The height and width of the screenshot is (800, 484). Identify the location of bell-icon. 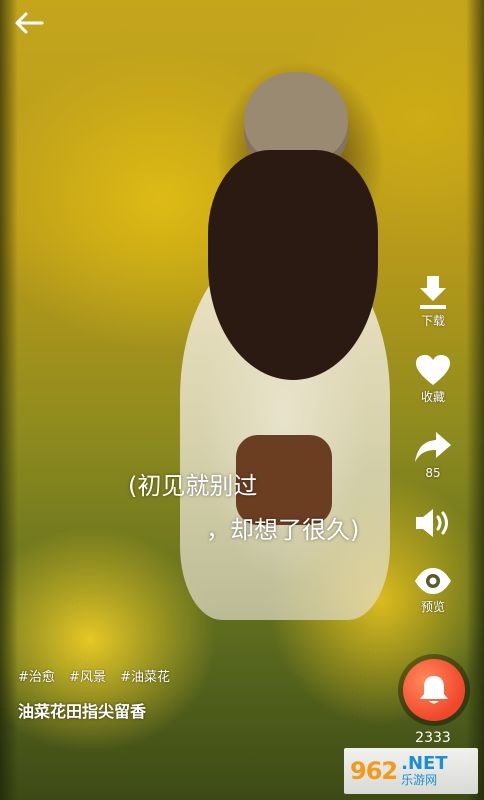
(434, 690).